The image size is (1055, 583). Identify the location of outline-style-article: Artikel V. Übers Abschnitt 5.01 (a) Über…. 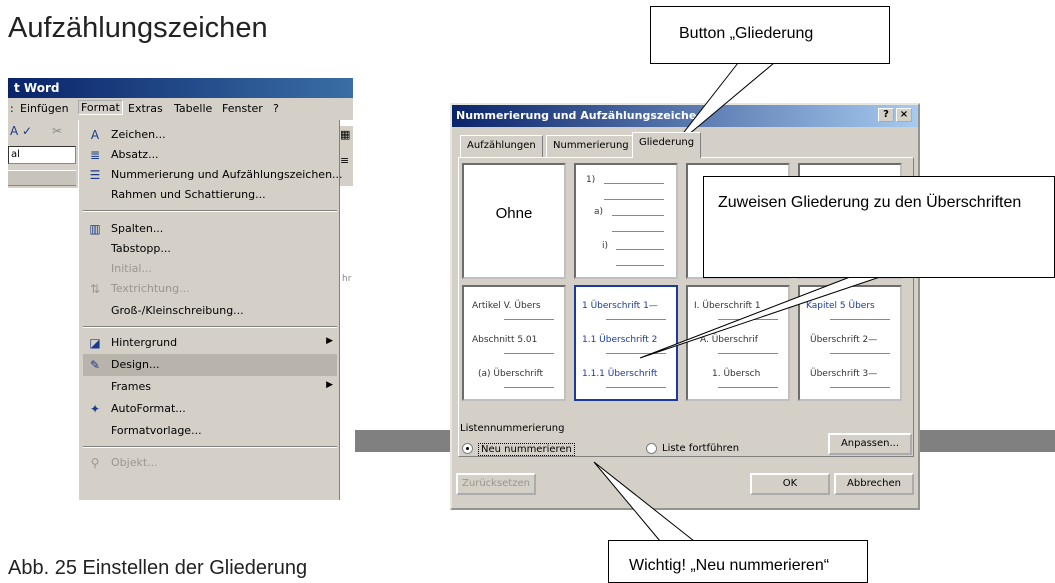
(514, 343).